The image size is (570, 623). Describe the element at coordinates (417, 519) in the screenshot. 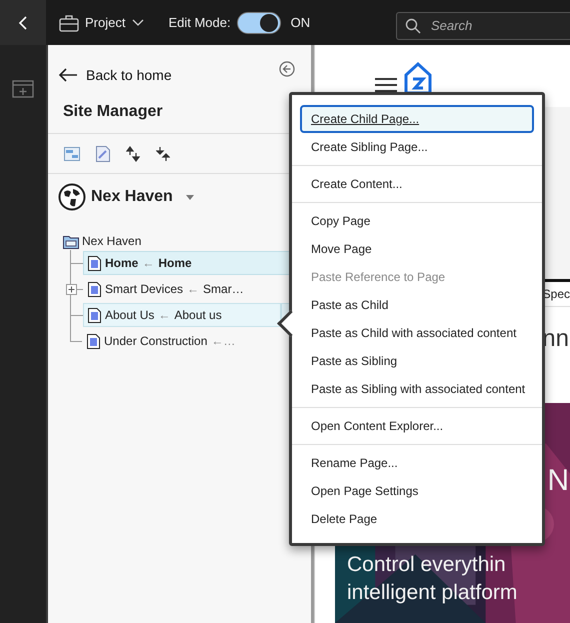

I see `menu-item: Delete Page` at that location.